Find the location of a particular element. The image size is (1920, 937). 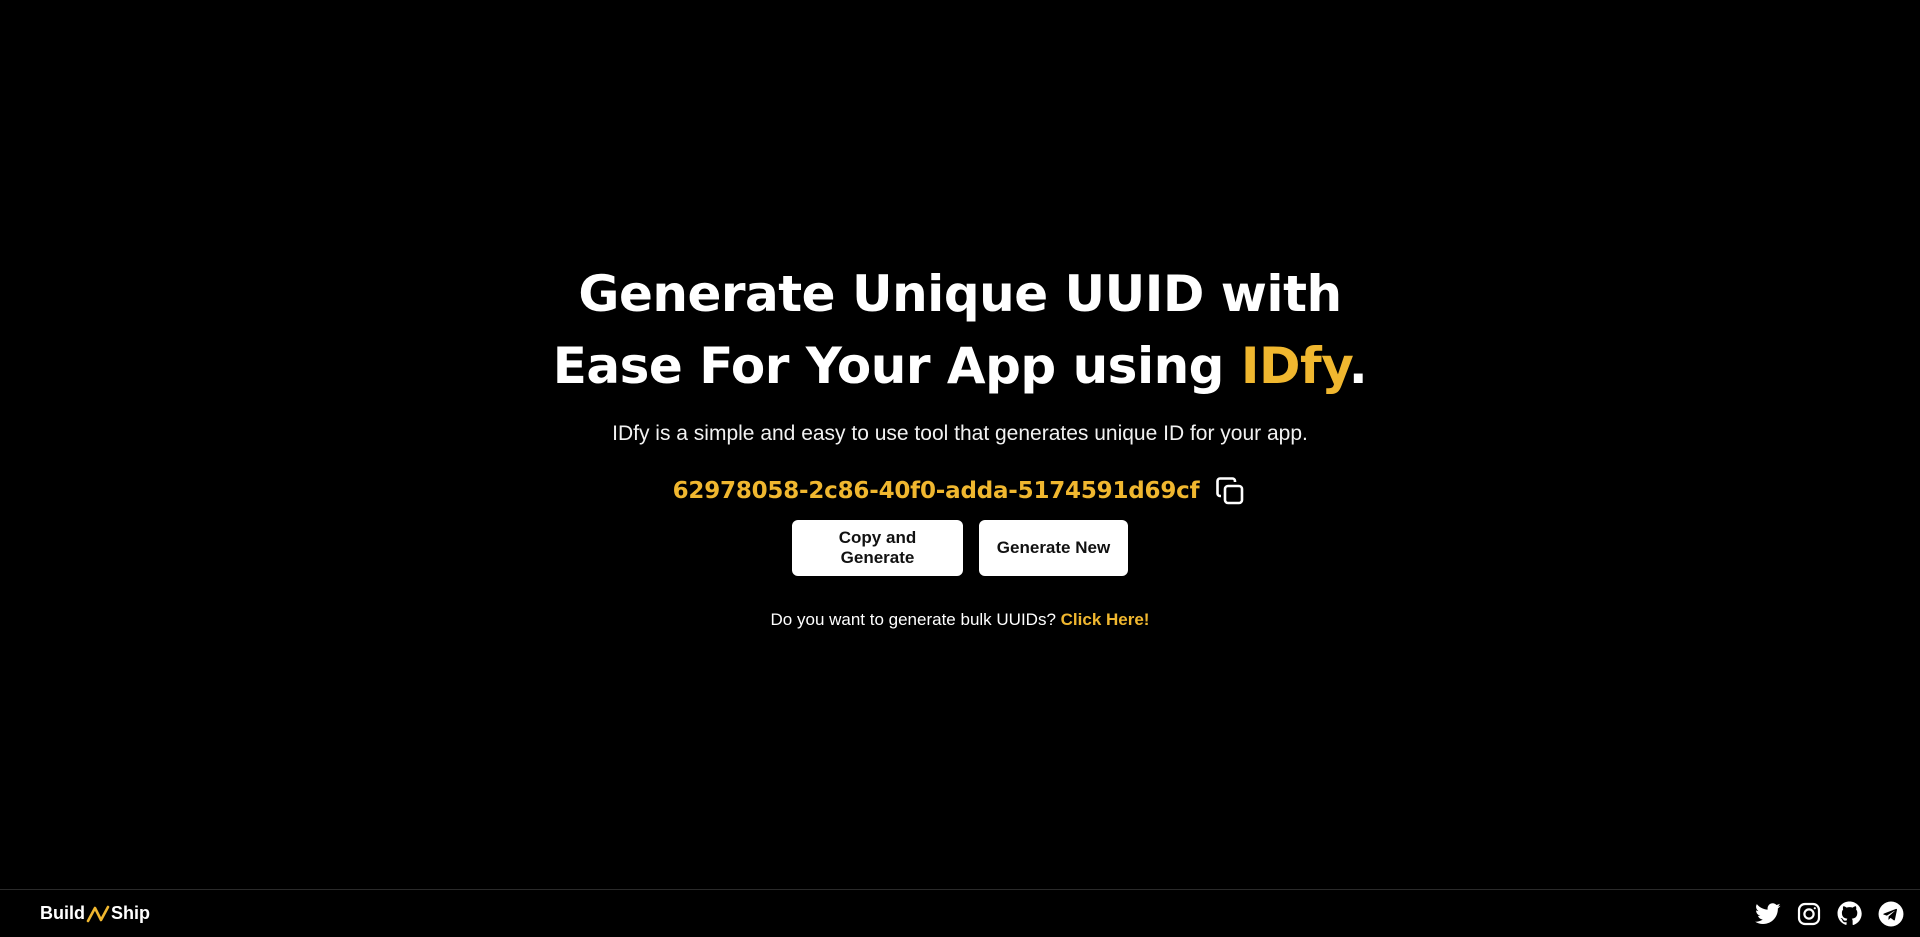

headline-period: . is located at coordinates (1358, 366).